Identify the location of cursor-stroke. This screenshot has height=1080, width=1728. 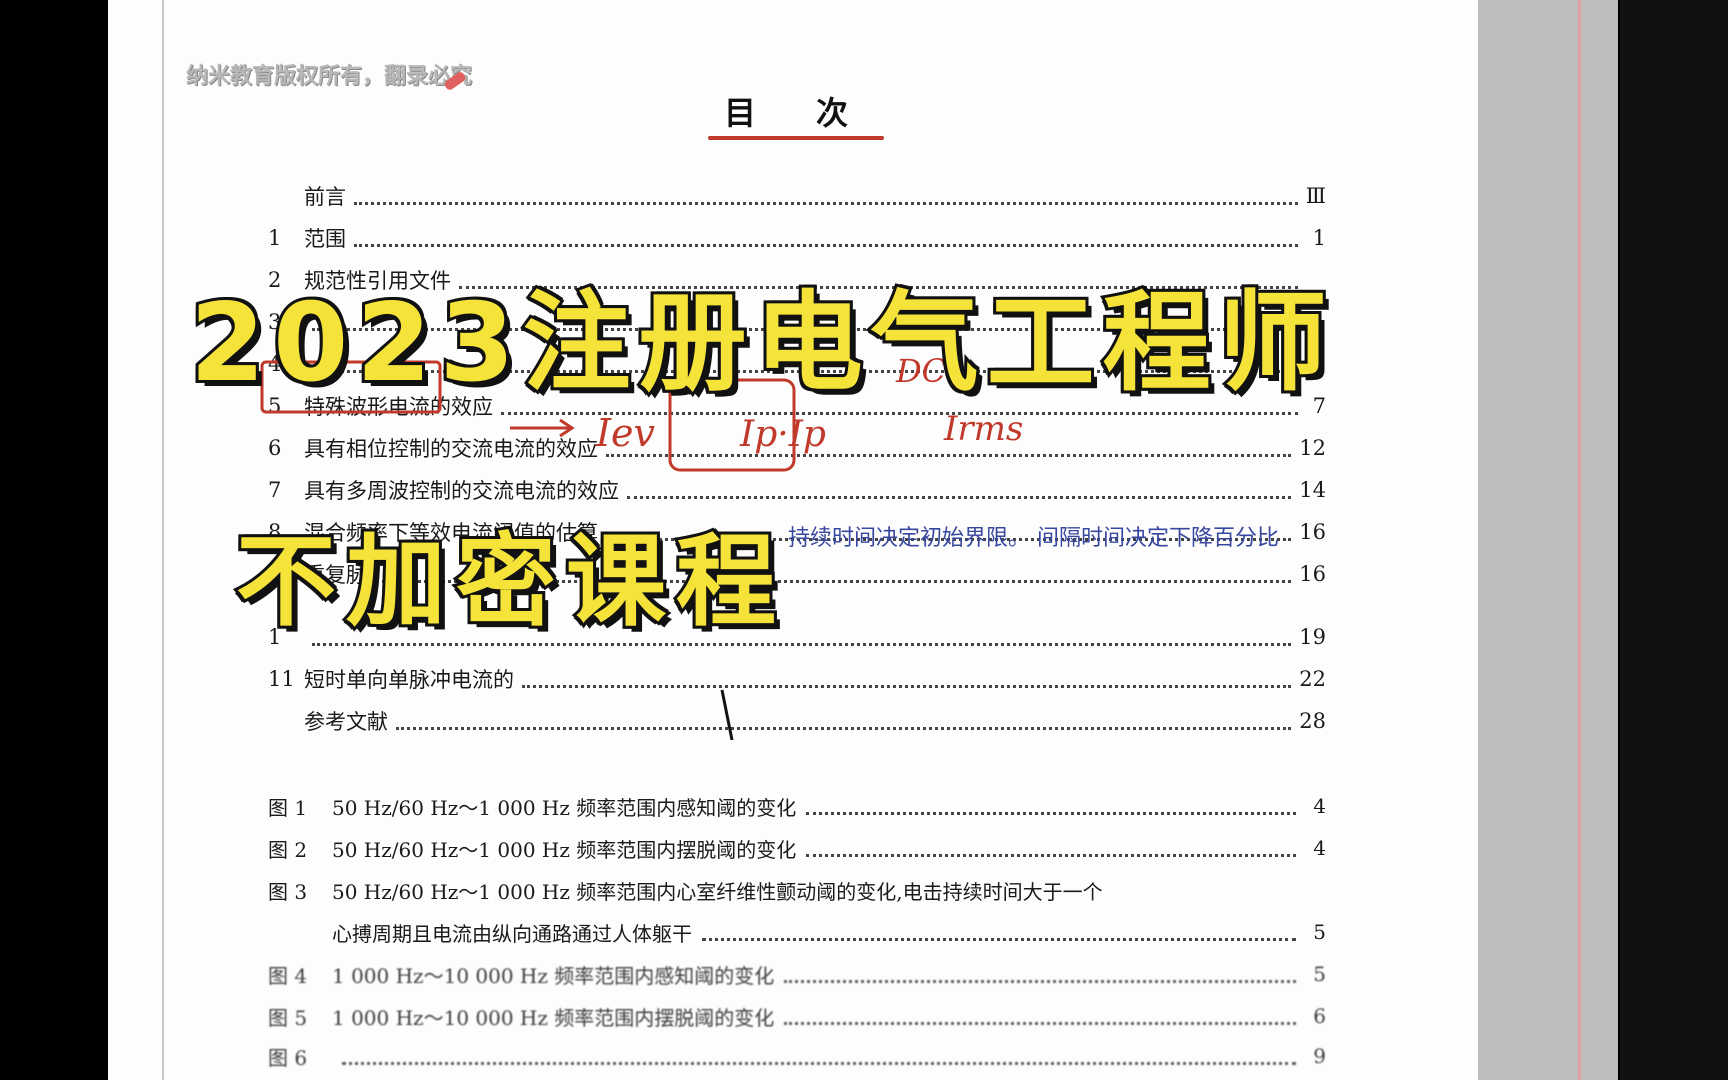
(727, 715).